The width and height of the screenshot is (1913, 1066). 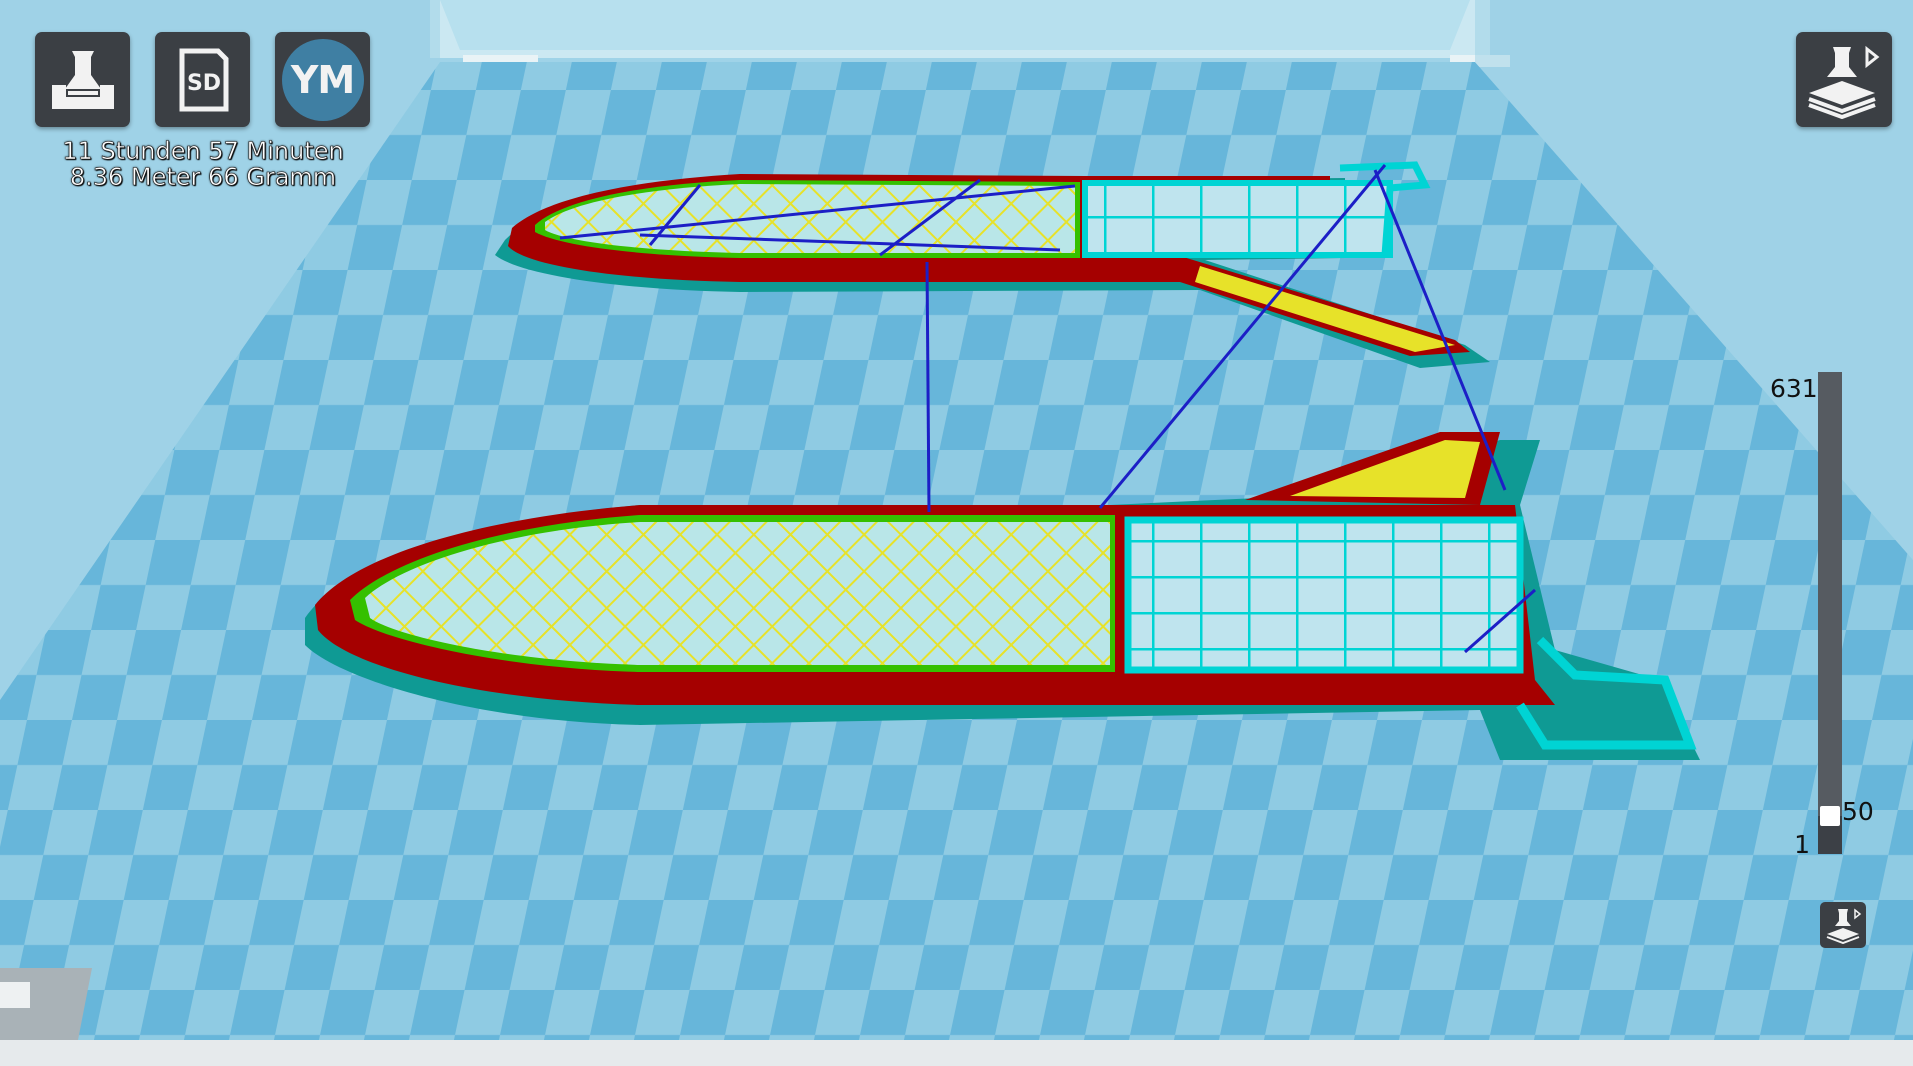 I want to click on profile-avatar: YM, so click(x=322, y=79).